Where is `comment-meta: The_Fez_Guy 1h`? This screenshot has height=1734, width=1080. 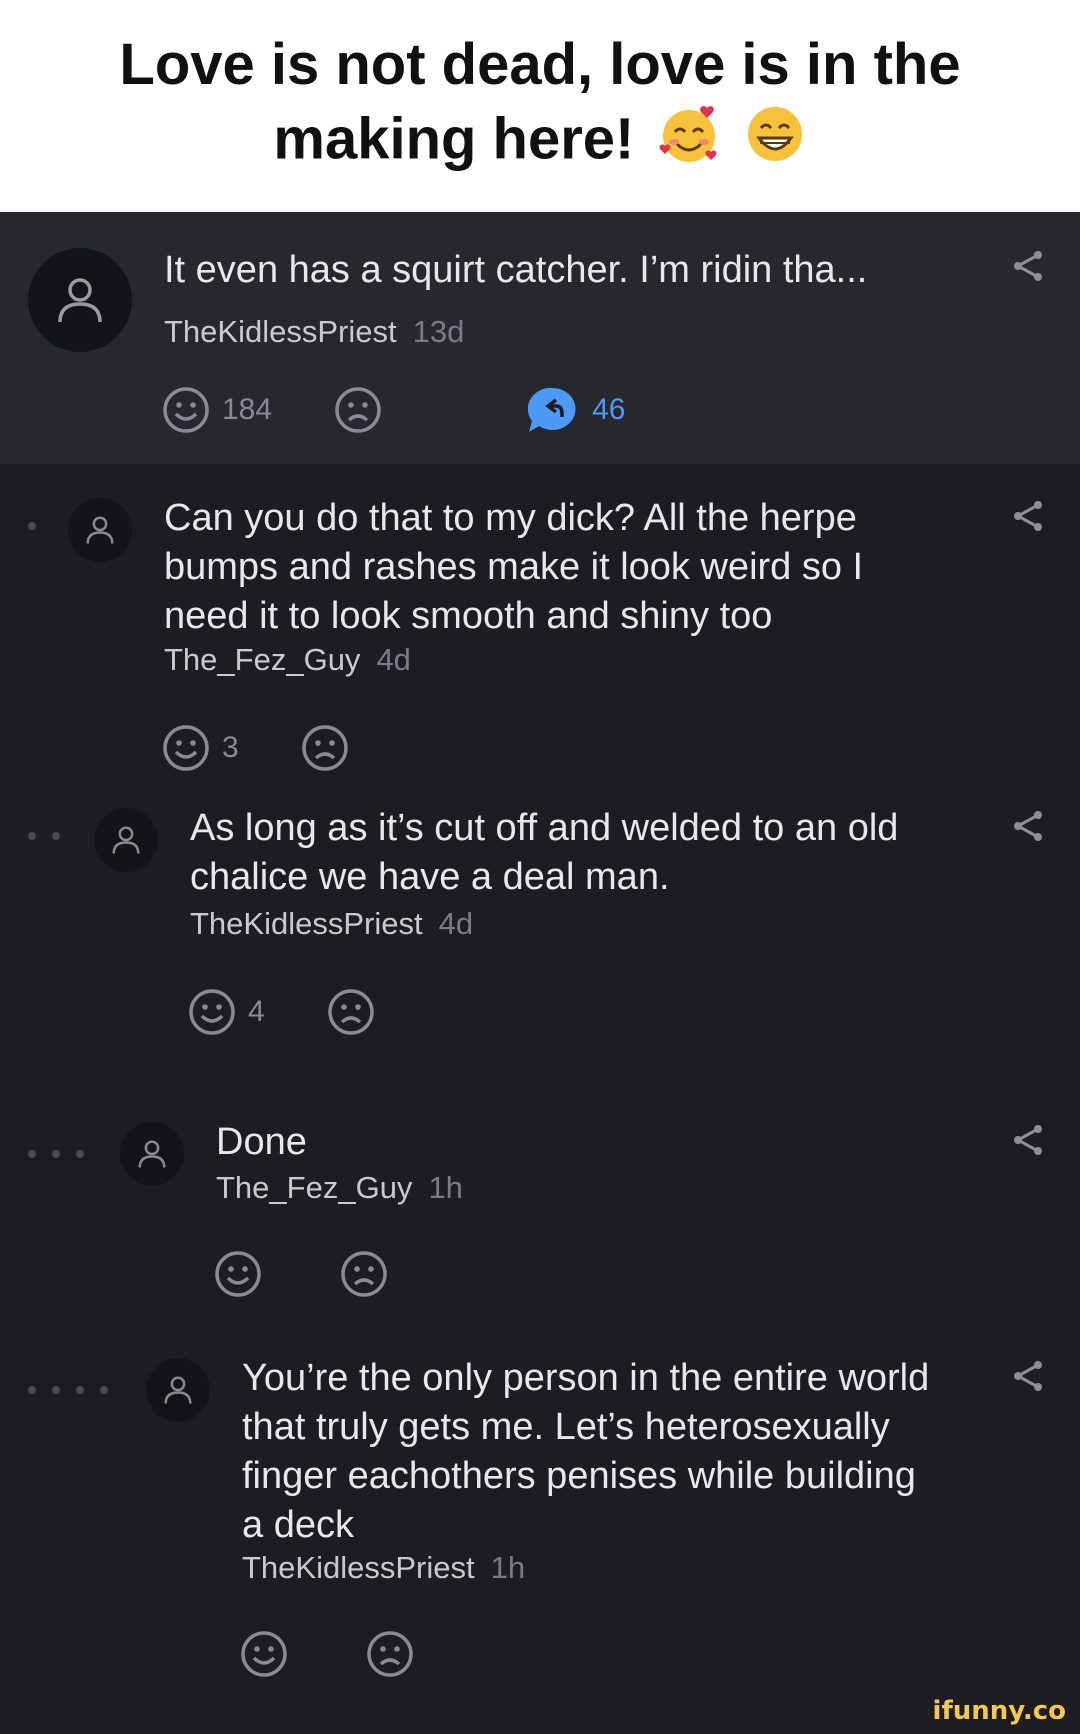 comment-meta: The_Fez_Guy 1h is located at coordinates (339, 1188).